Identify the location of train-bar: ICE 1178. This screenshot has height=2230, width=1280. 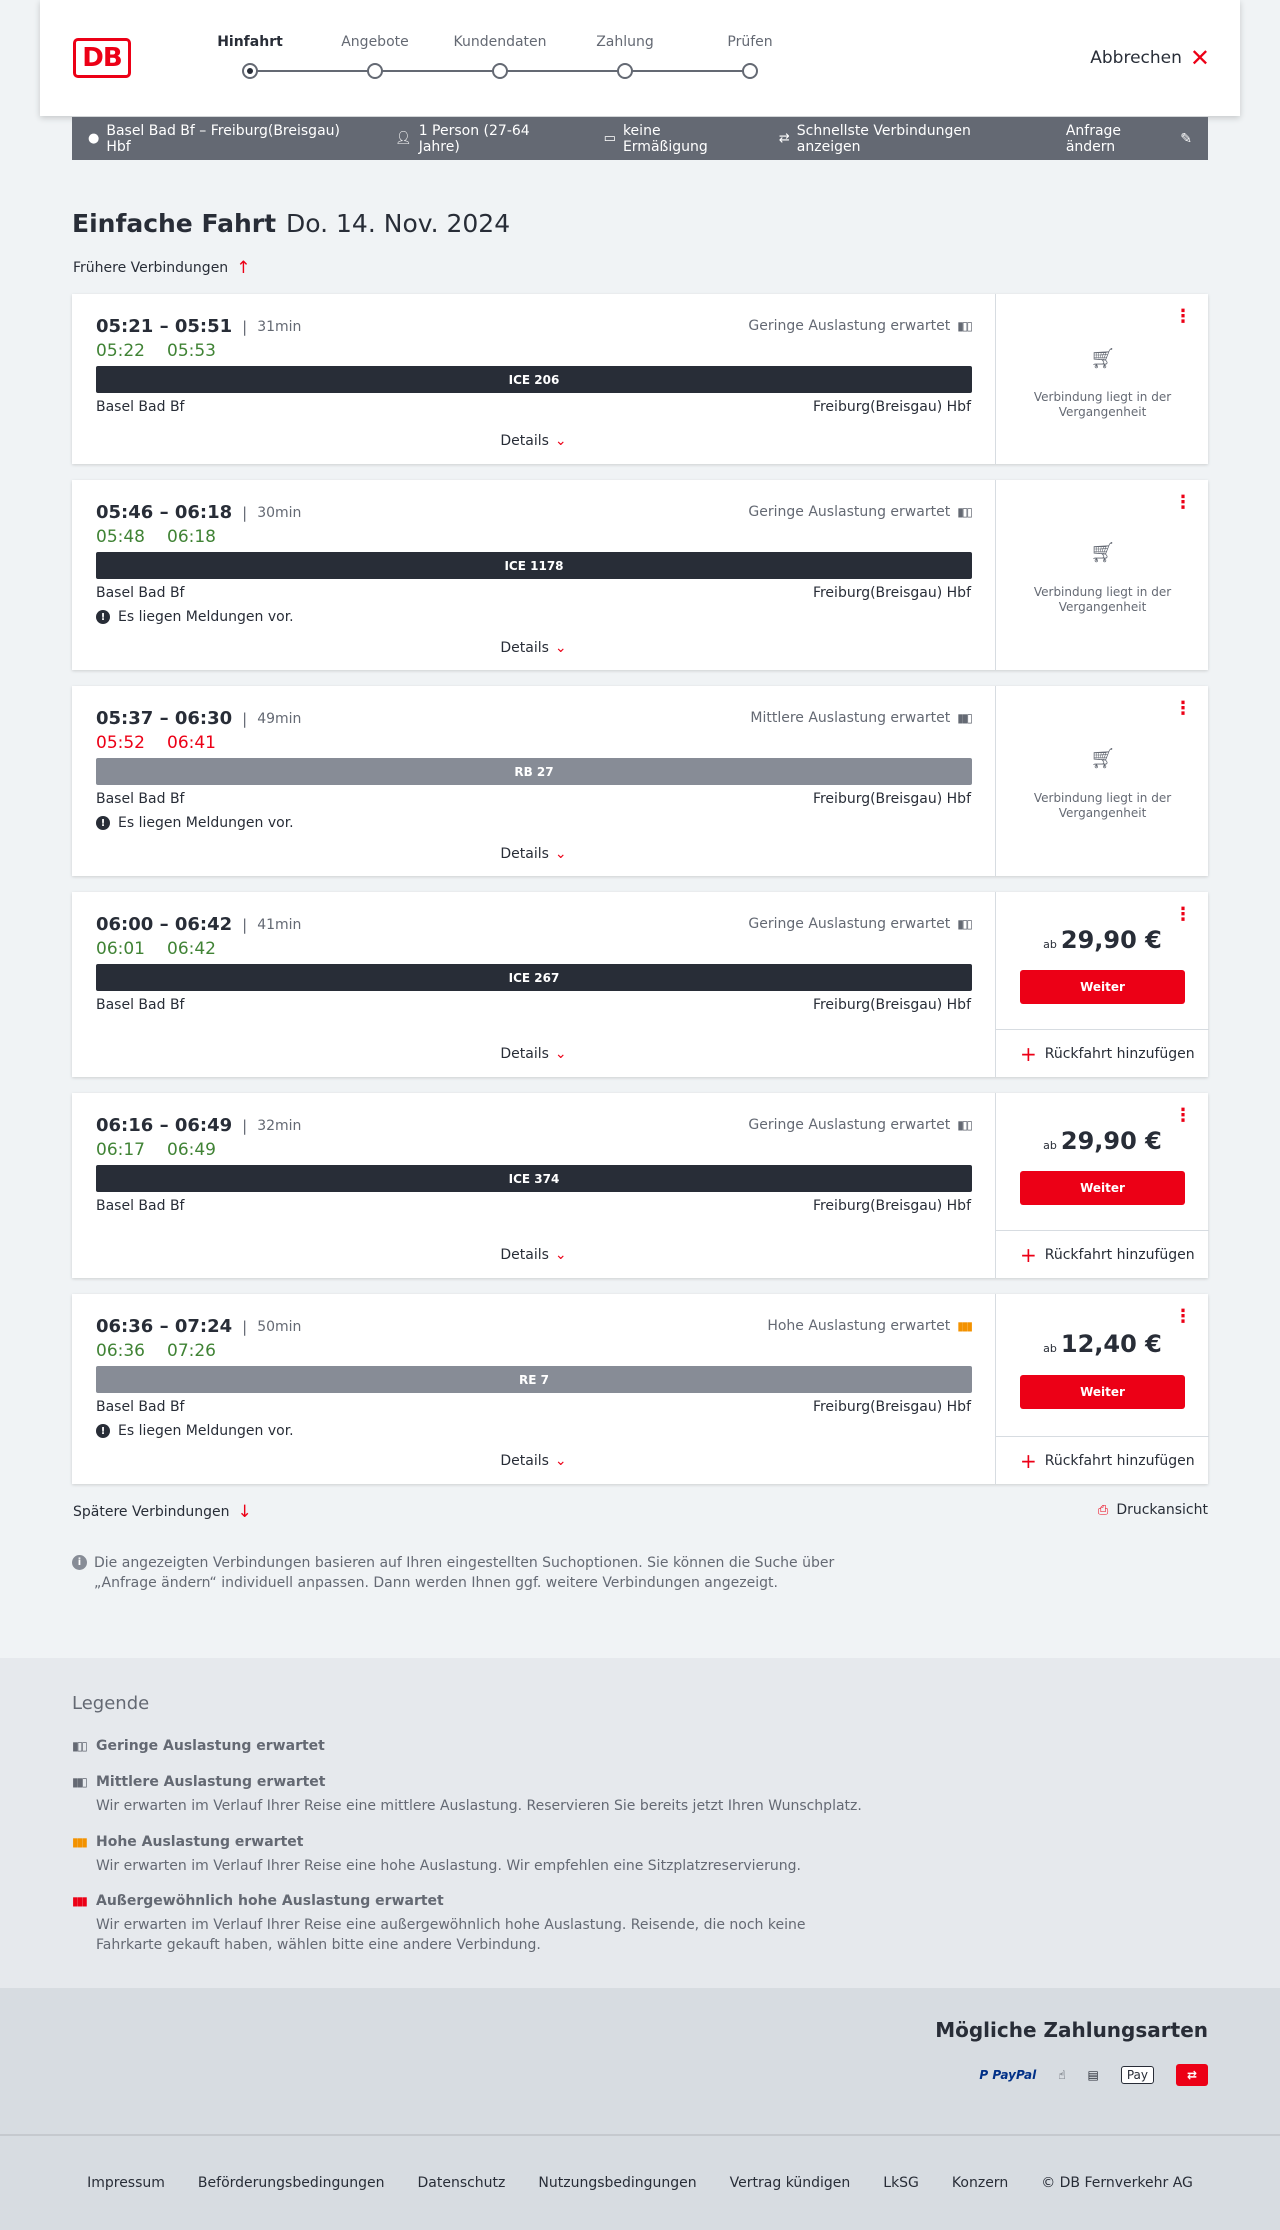
(534, 565).